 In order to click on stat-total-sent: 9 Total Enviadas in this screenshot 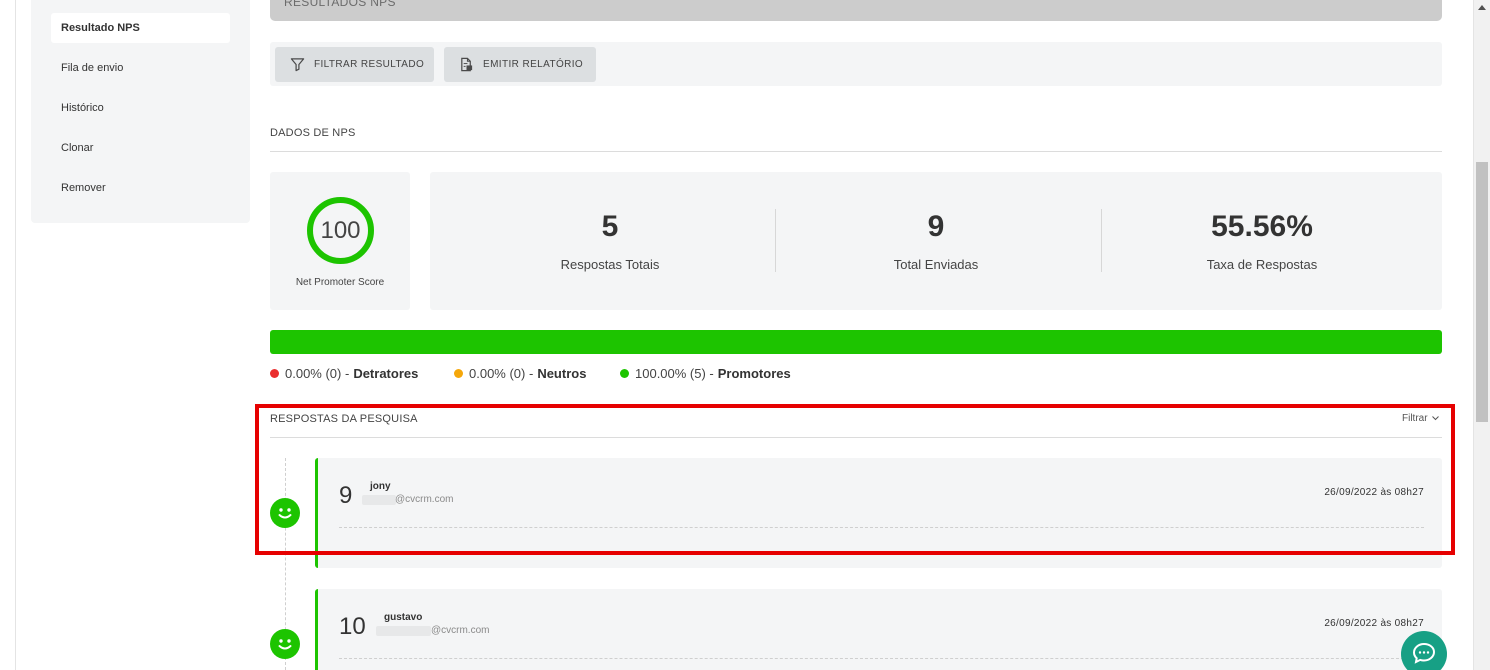, I will do `click(936, 241)`.